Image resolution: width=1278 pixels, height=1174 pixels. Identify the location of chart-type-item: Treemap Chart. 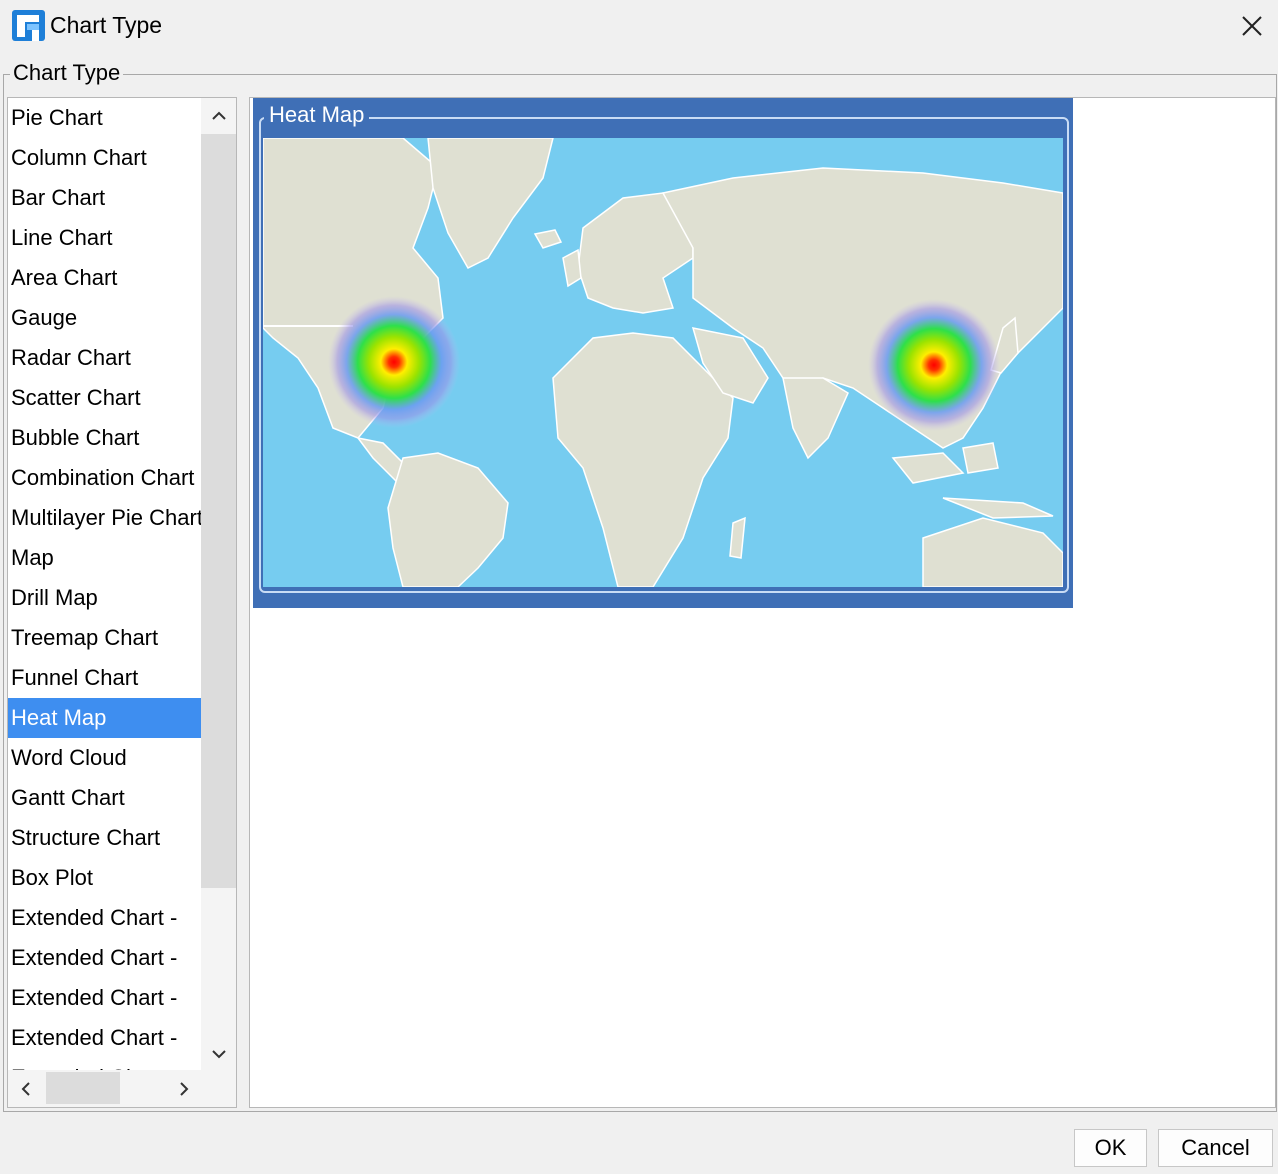
(104, 638).